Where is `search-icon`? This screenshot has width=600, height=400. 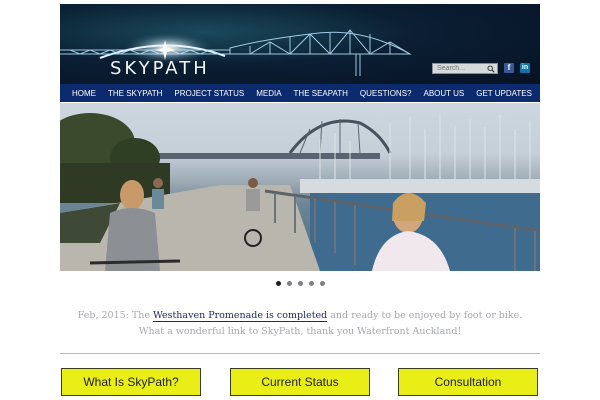 search-icon is located at coordinates (491, 69).